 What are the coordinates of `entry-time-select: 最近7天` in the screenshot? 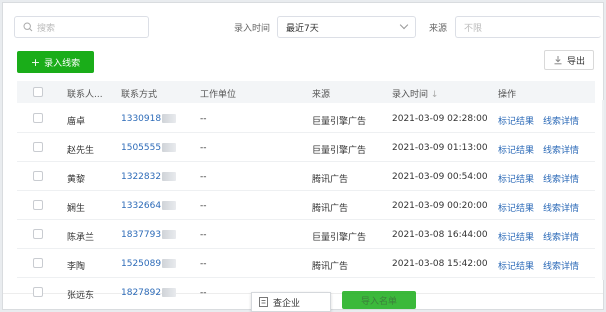 It's located at (346, 27).